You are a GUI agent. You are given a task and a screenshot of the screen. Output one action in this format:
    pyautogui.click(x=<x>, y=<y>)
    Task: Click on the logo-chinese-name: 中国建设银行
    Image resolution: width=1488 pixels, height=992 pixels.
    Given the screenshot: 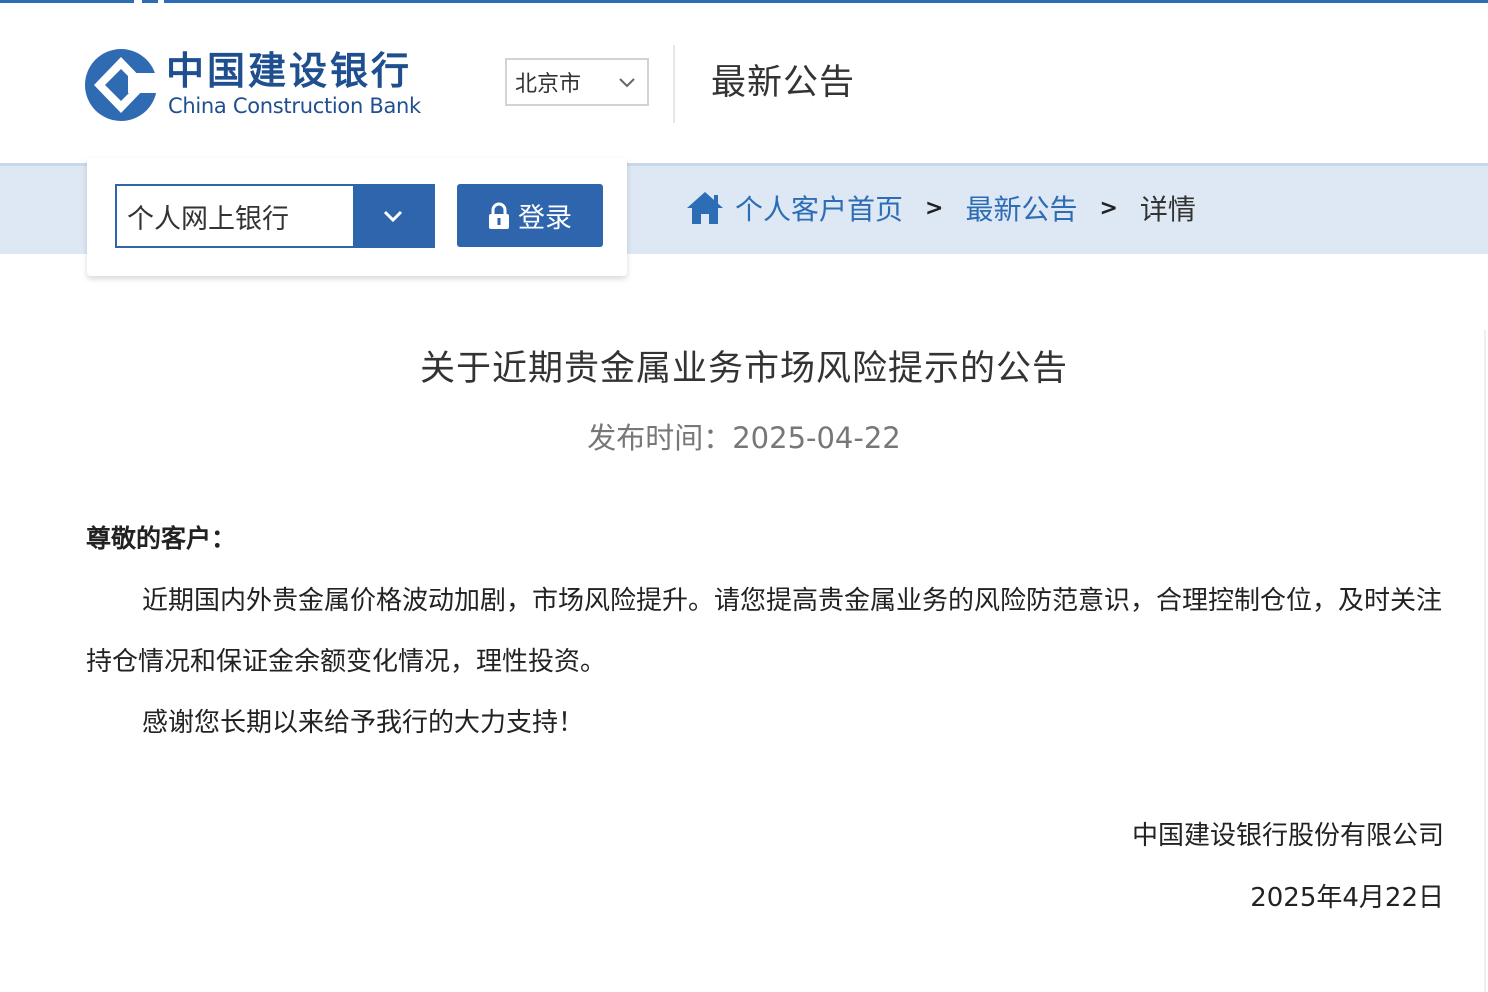 What is the action you would take?
    pyautogui.click(x=289, y=71)
    